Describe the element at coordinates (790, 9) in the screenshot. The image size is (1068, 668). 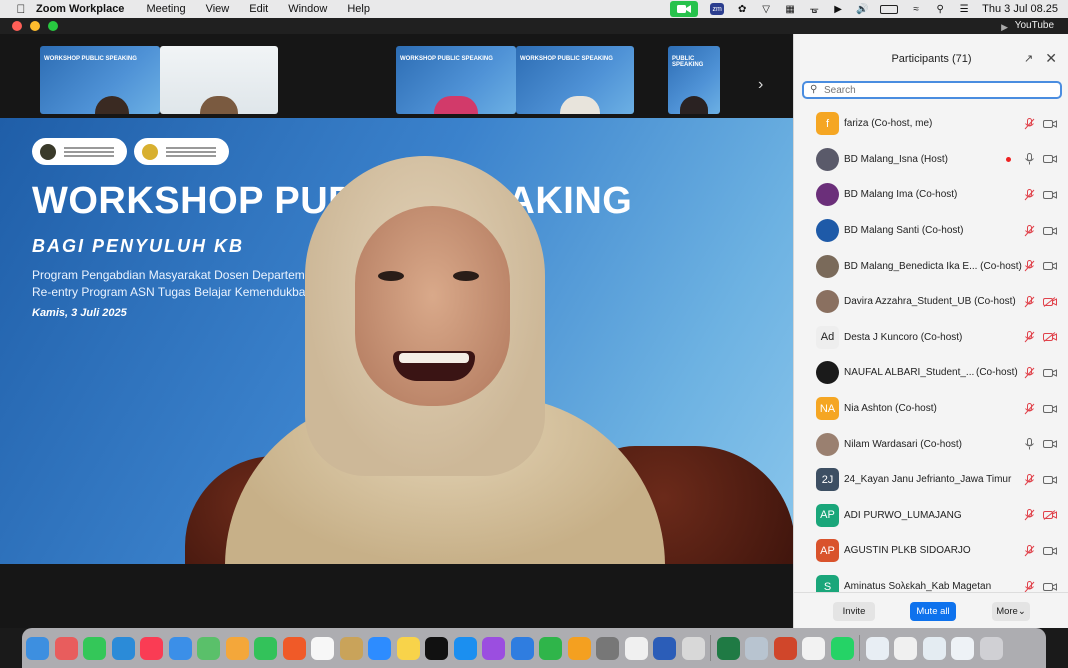
I see `keyboard-icon: ▦` at that location.